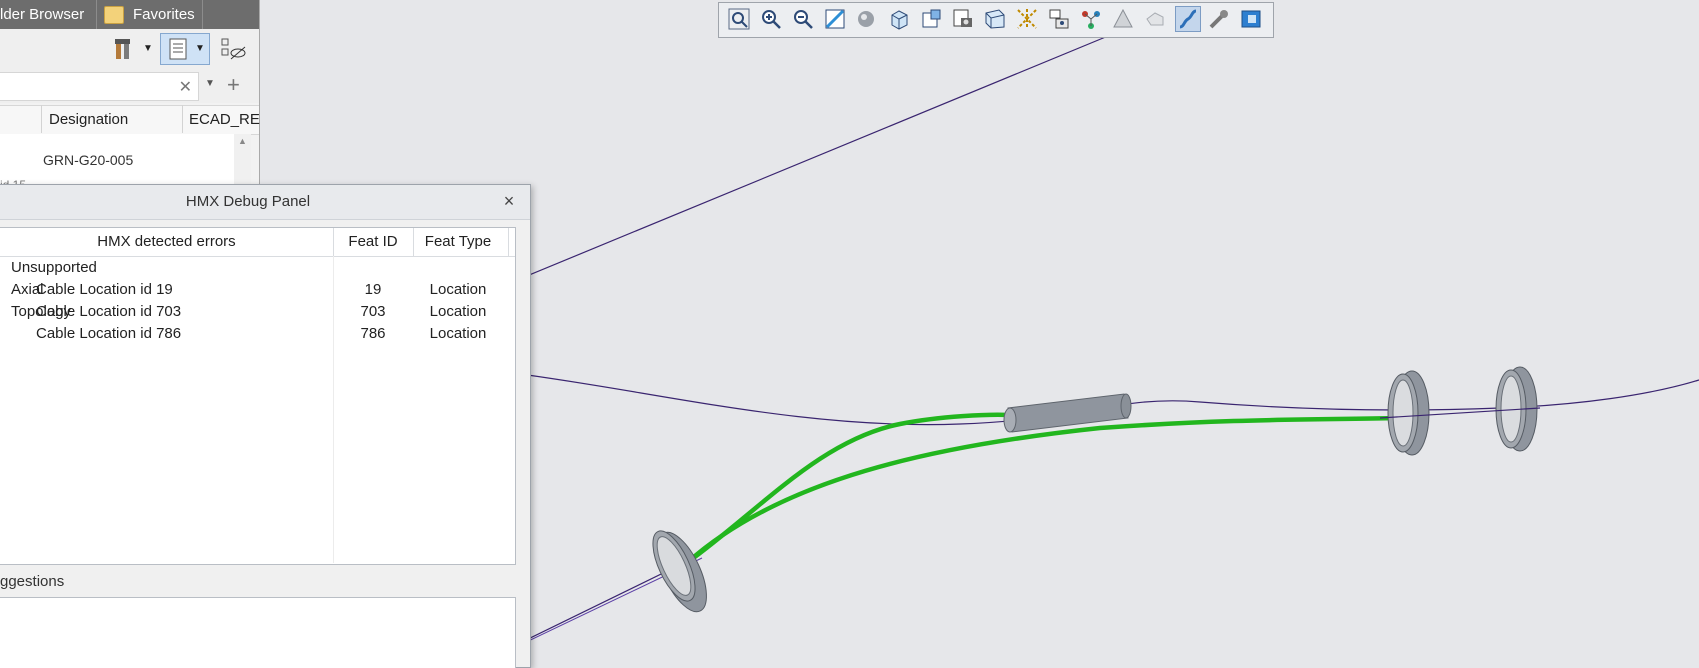 Image resolution: width=1699 pixels, height=668 pixels. I want to click on error-label: Cable Location id 703, so click(109, 311).